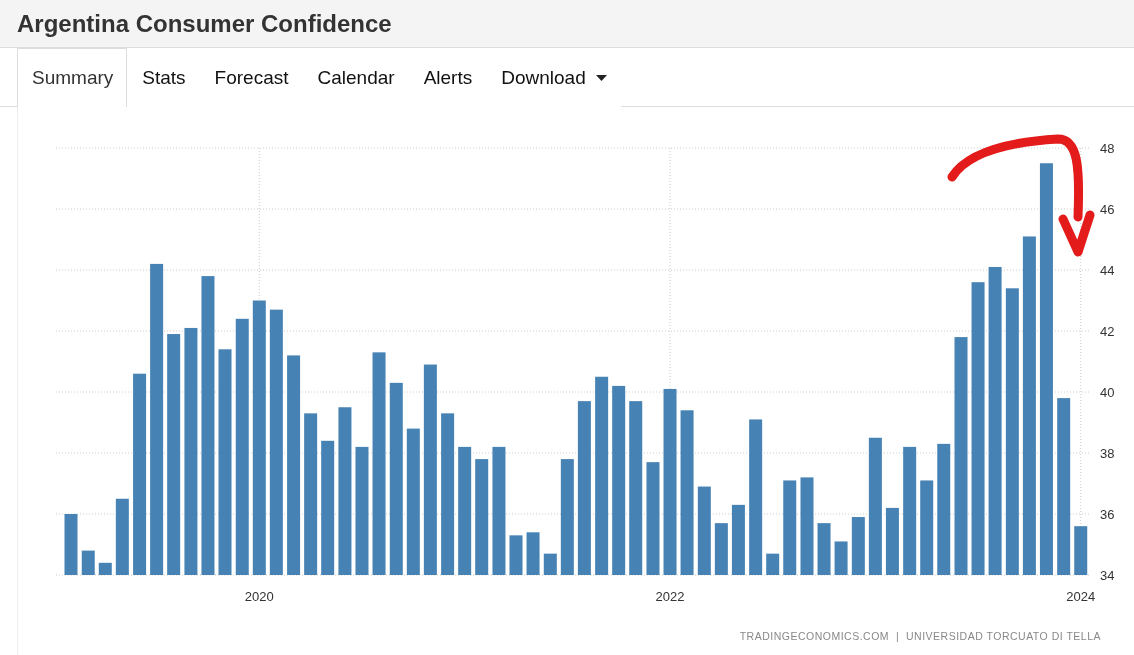 This screenshot has width=1134, height=655. What do you see at coordinates (1107, 392) in the screenshot?
I see `y-axis-label: 40` at bounding box center [1107, 392].